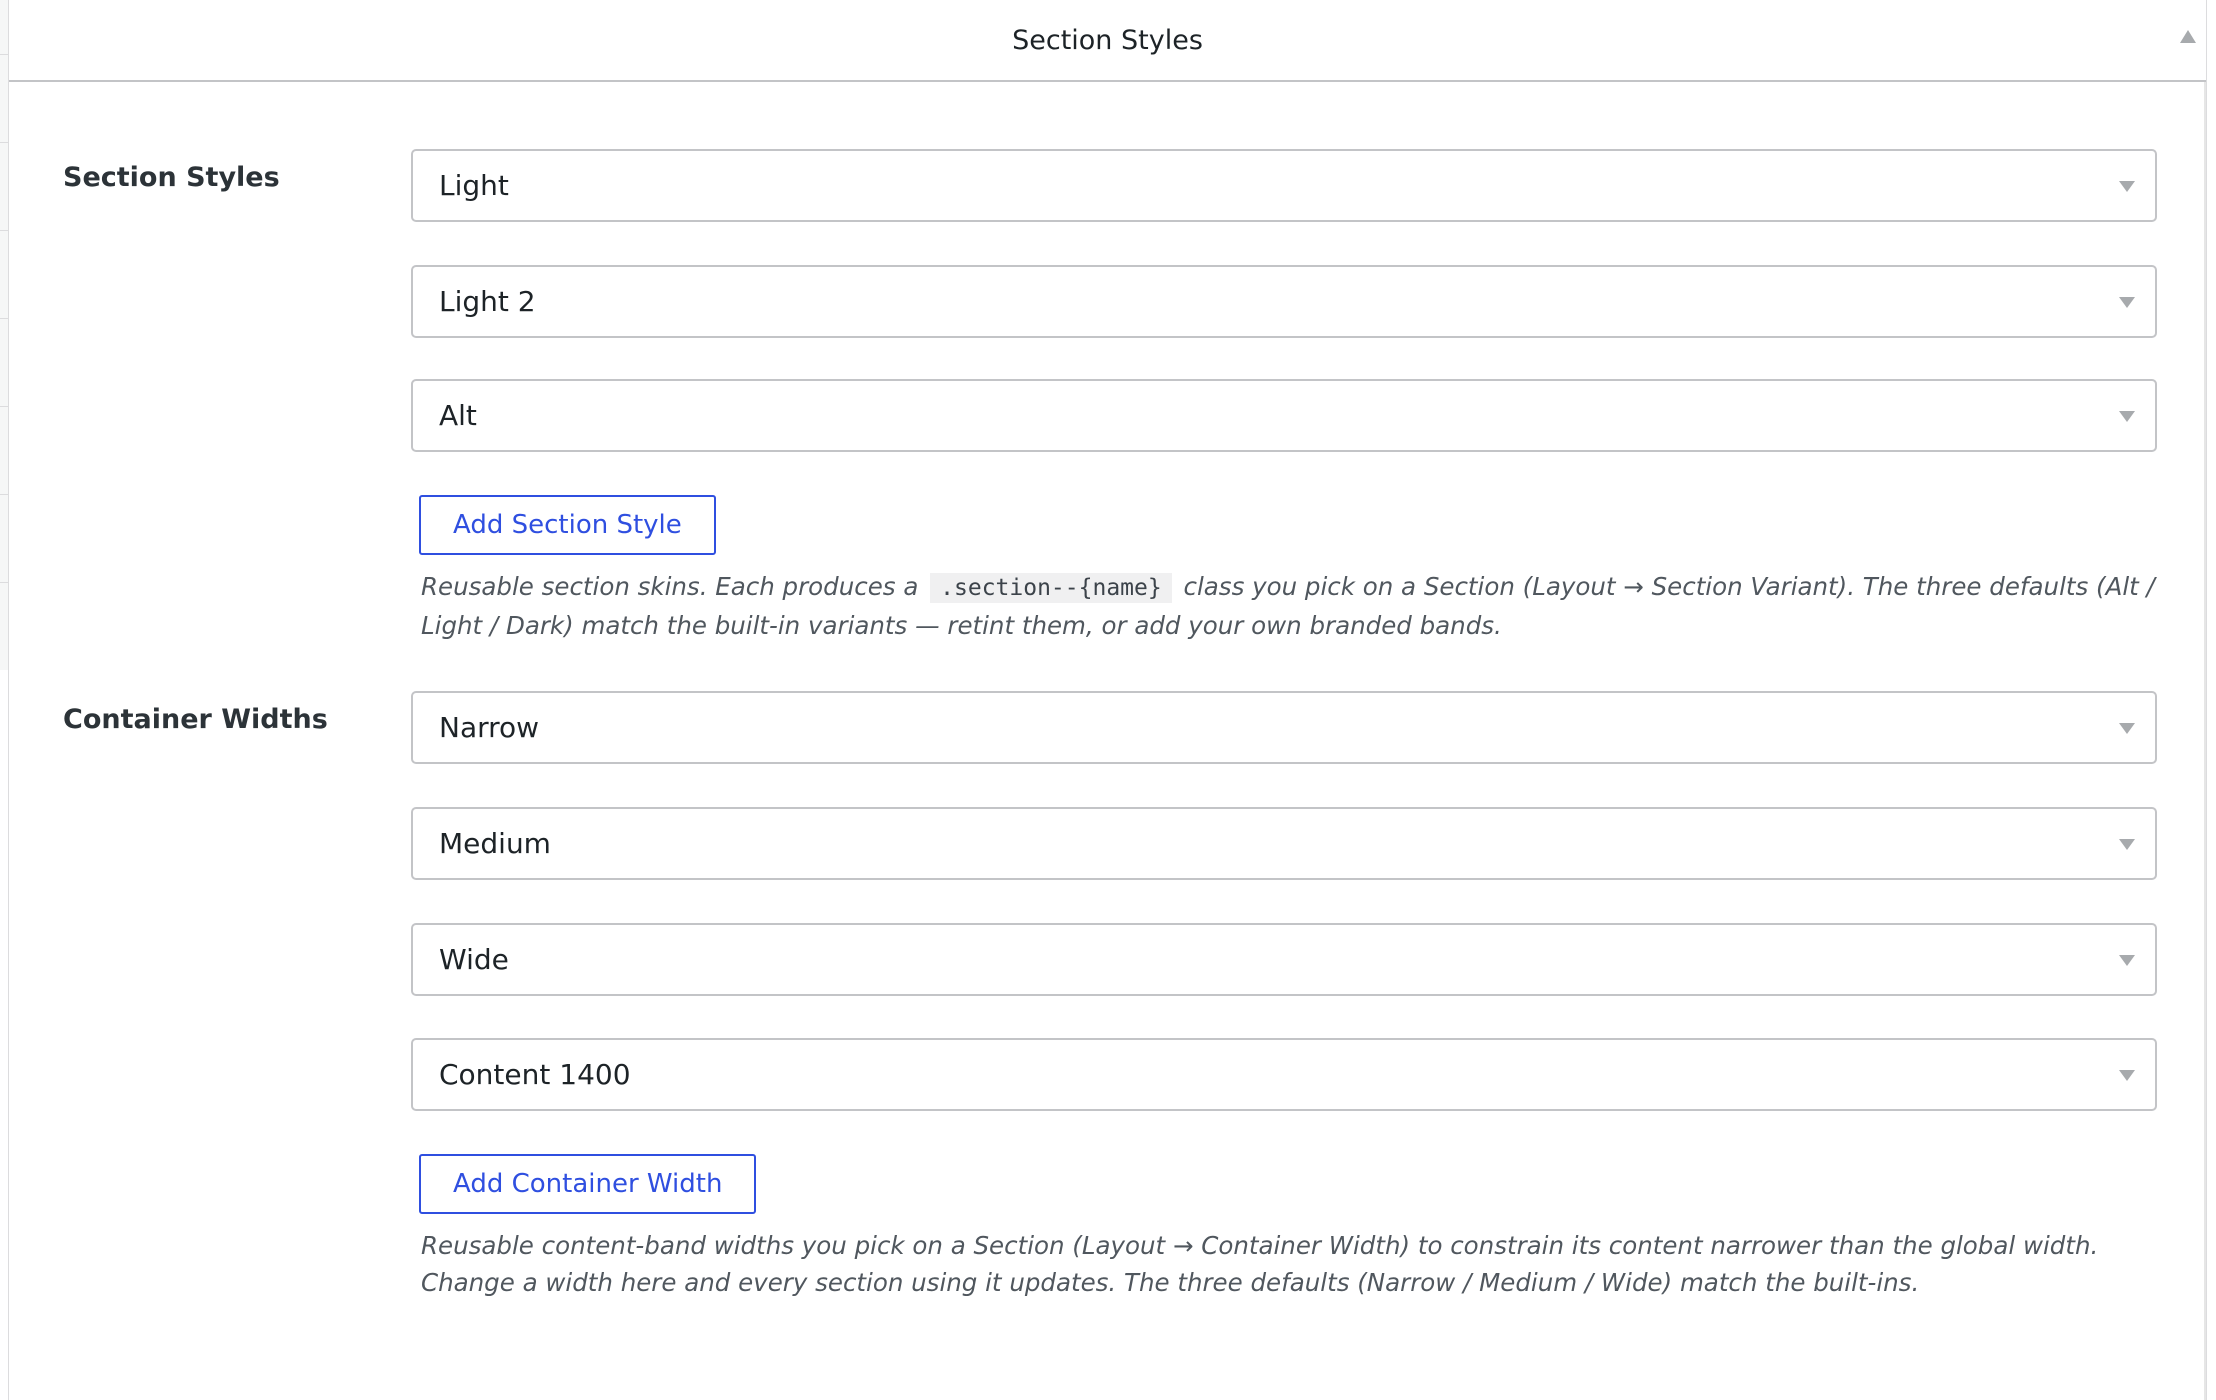 The height and width of the screenshot is (1400, 2216). What do you see at coordinates (474, 959) in the screenshot?
I see `container-width-select-value: Wide` at bounding box center [474, 959].